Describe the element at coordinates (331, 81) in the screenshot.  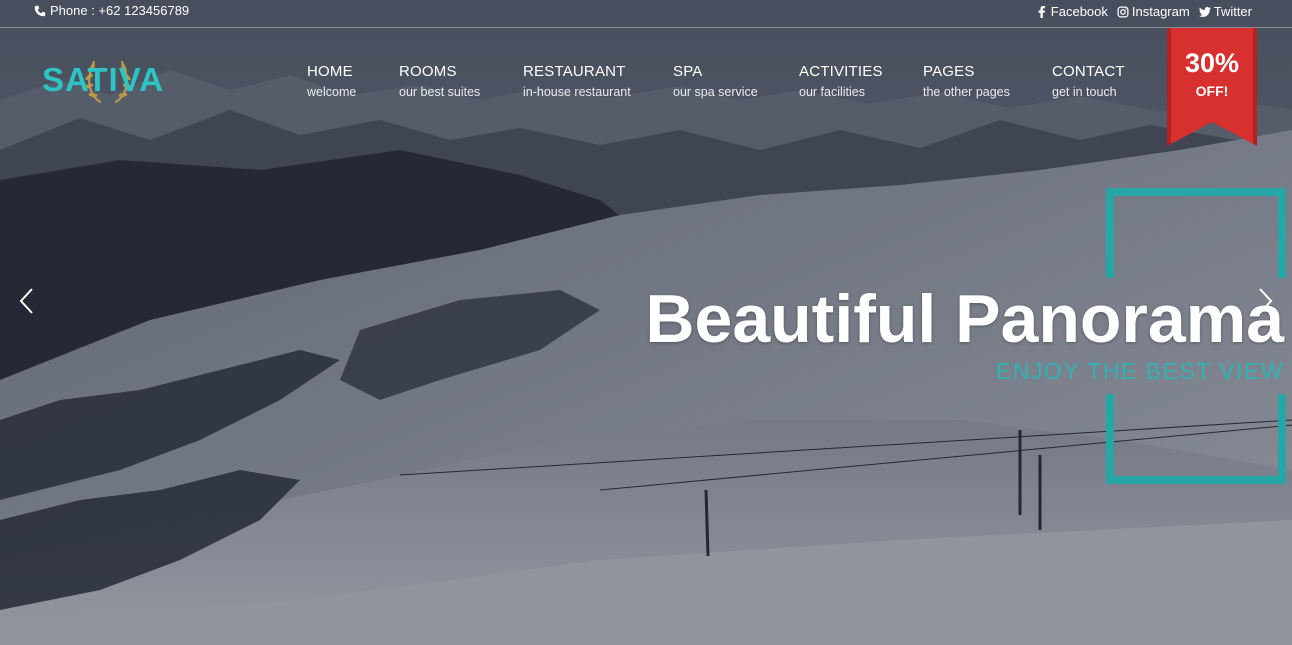
I see `nav-item-home: HOME welcome` at that location.